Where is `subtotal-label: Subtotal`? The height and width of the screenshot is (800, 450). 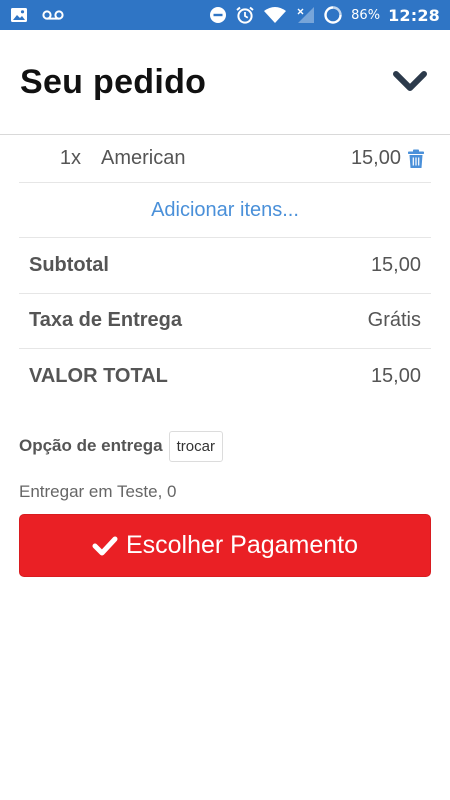 subtotal-label: Subtotal is located at coordinates (69, 264).